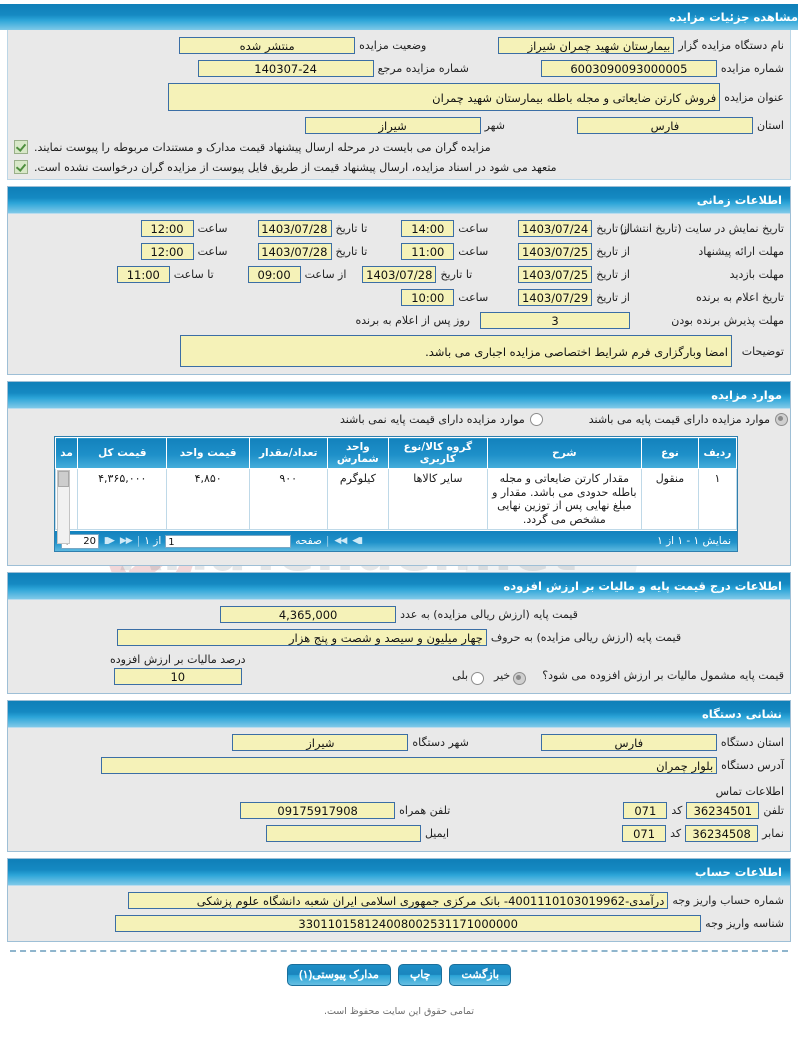 Image resolution: width=798 pixels, height=1063 pixels. What do you see at coordinates (555, 297) in the screenshot?
I see `winner-date: 1403/07/29` at bounding box center [555, 297].